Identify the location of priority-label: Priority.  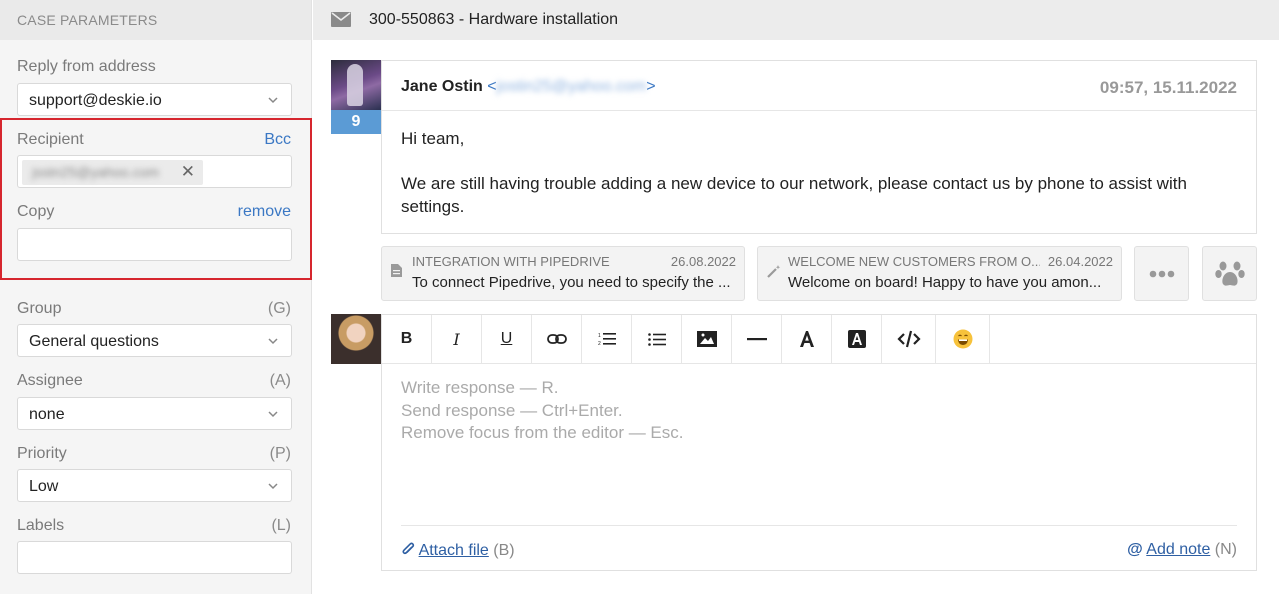
(42, 453).